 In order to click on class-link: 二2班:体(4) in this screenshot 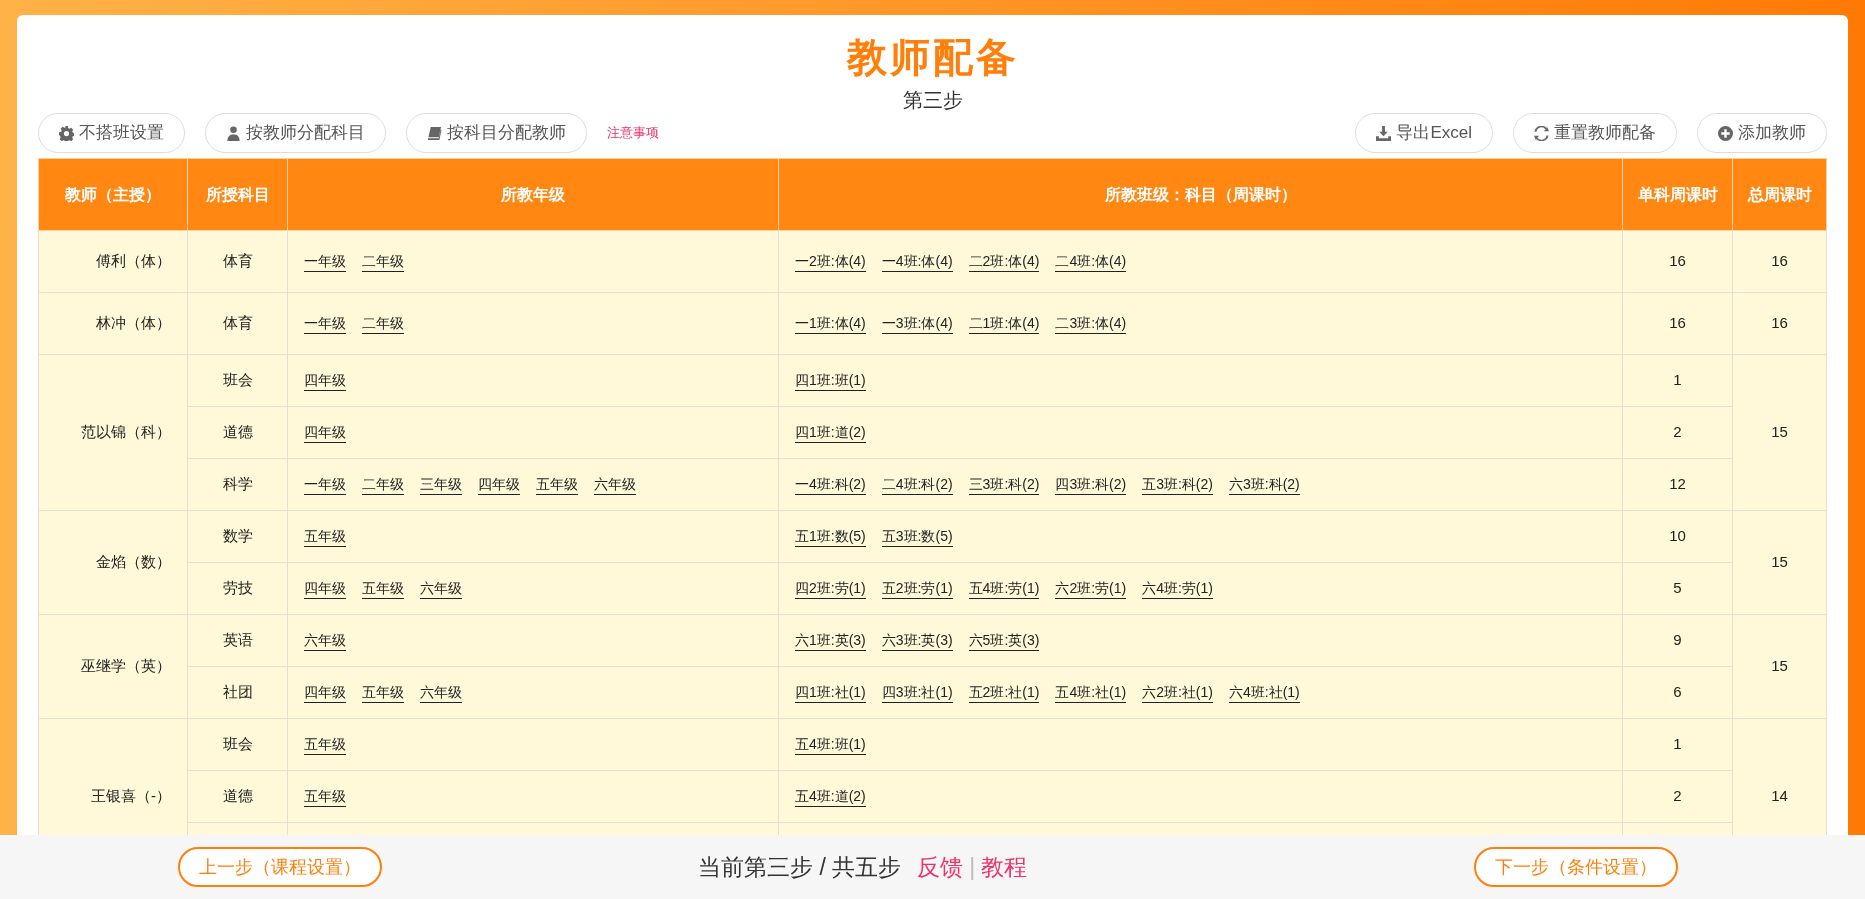, I will do `click(1004, 262)`.